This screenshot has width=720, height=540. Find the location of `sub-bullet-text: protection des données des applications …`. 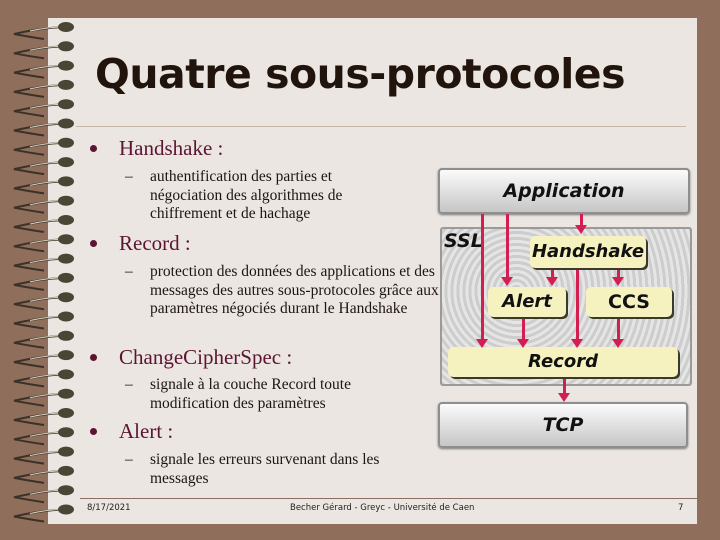

sub-bullet-text: protection des données des applications … is located at coordinates (294, 290).